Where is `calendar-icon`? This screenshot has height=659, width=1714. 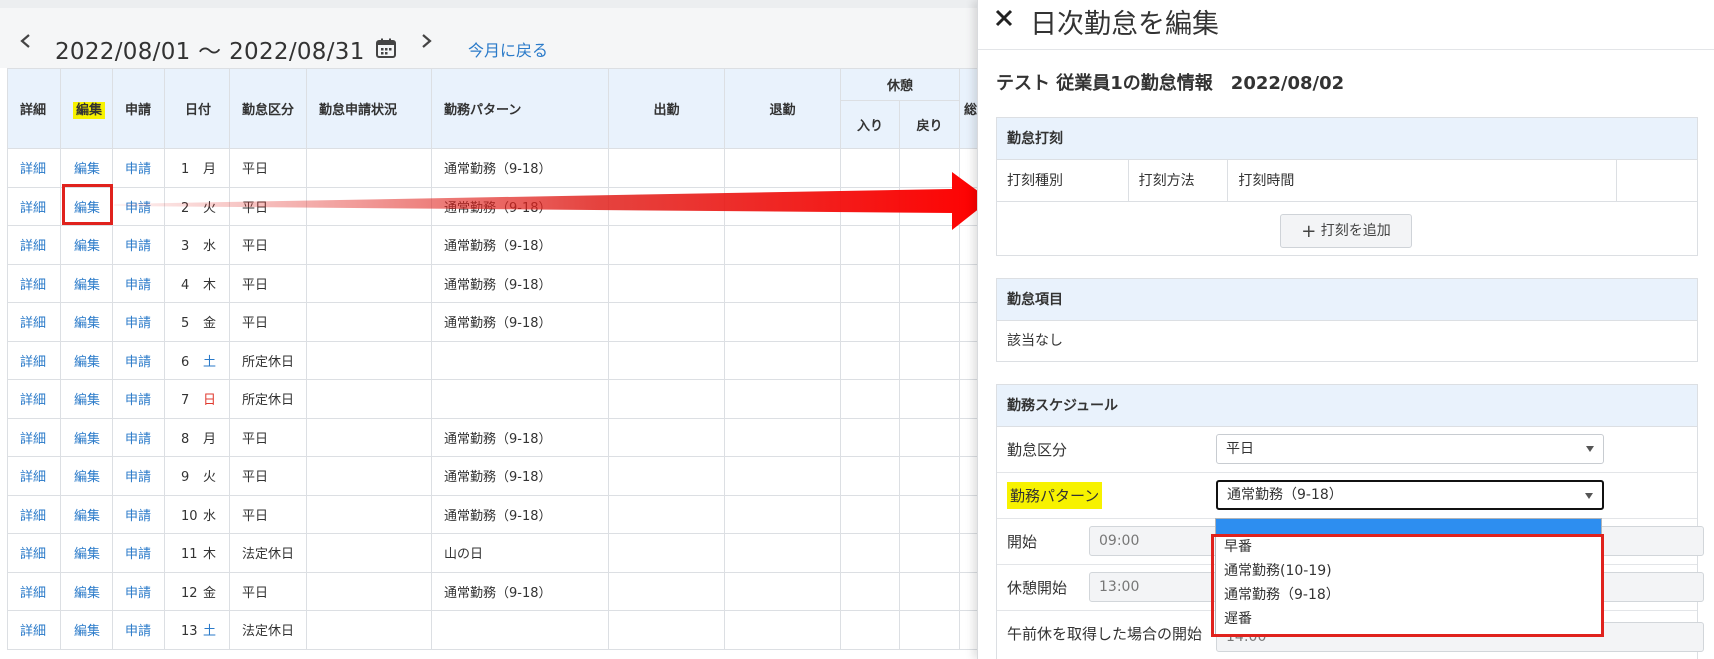 calendar-icon is located at coordinates (386, 48).